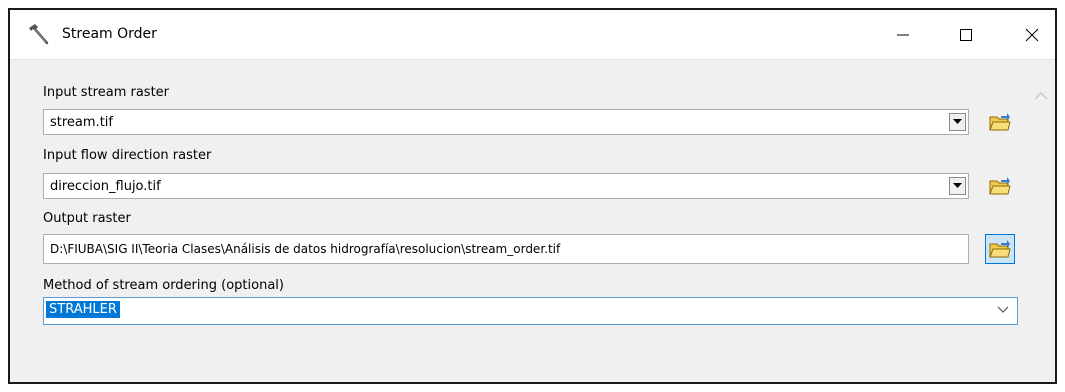 The width and height of the screenshot is (1065, 392). Describe the element at coordinates (83, 309) in the screenshot. I see `method-value: STRAHLER` at that location.